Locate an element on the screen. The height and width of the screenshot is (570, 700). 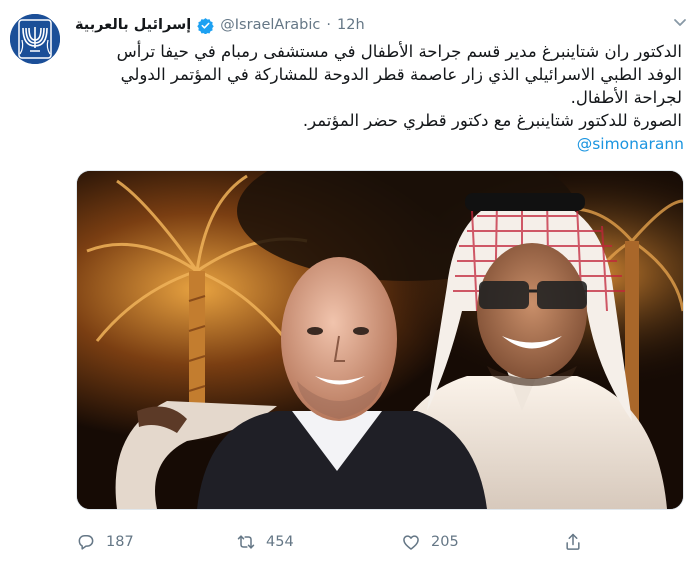
profile-avatar is located at coordinates (35, 39).